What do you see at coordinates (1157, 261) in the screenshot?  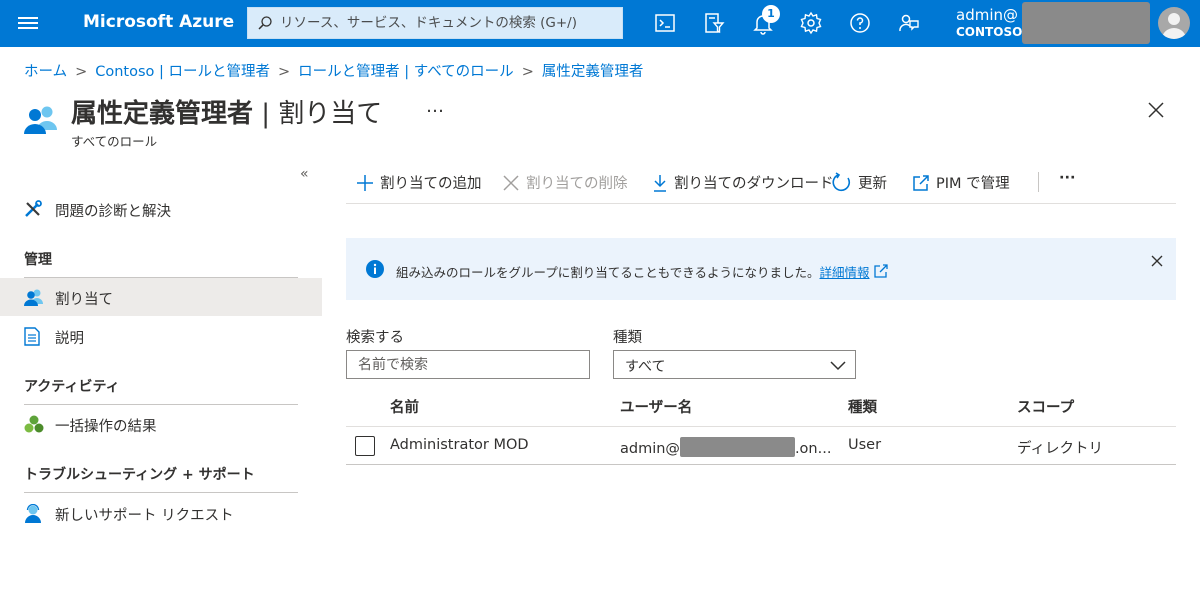 I see `dismiss-banner-icon` at bounding box center [1157, 261].